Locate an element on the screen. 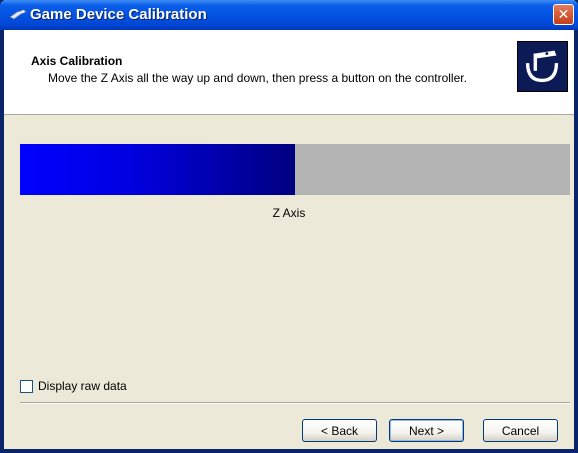  z-axis-progress-fill is located at coordinates (157, 169).